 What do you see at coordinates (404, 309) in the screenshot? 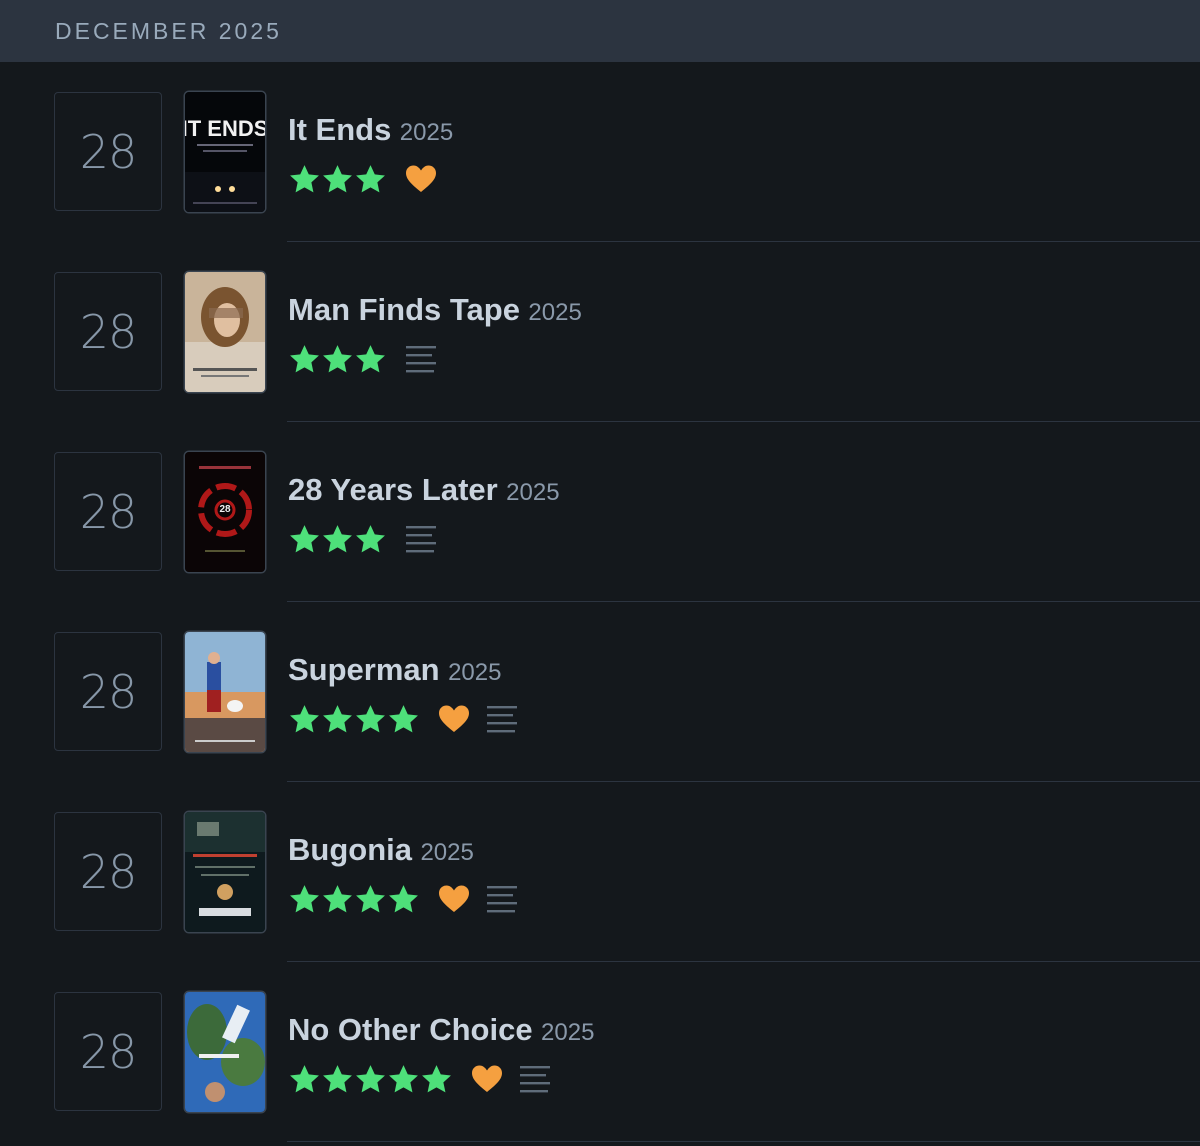
I see `film-title: Man Finds Tape` at bounding box center [404, 309].